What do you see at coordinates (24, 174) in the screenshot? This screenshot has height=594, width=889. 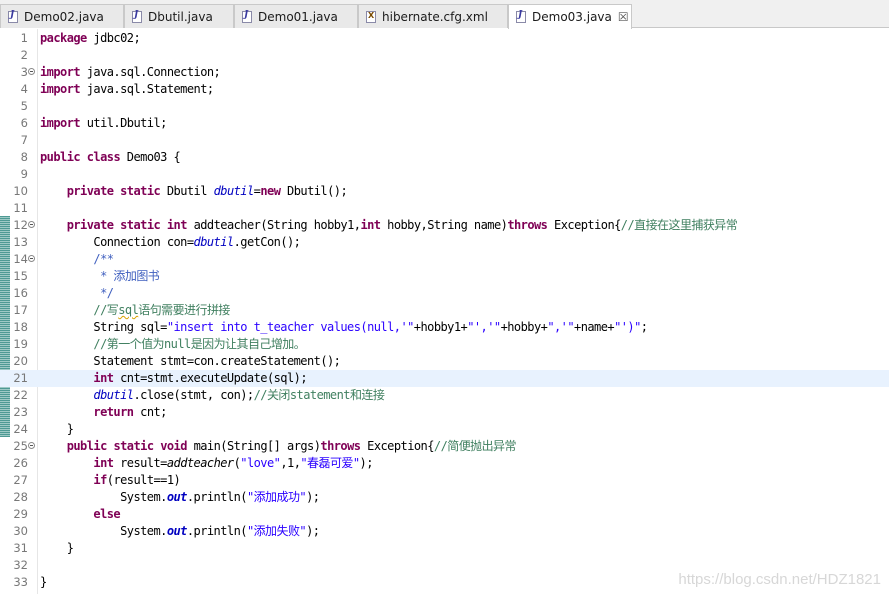 I see `line-number: 9` at bounding box center [24, 174].